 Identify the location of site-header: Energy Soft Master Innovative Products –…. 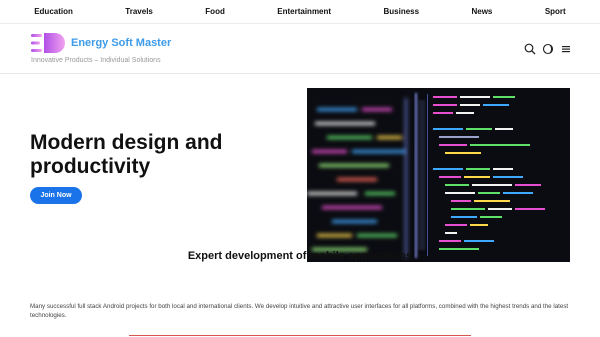
(300, 49).